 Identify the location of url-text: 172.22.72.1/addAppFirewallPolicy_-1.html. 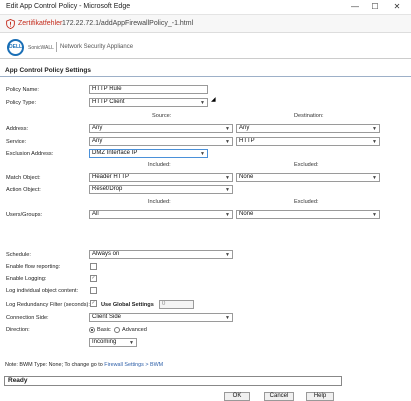
(127, 23).